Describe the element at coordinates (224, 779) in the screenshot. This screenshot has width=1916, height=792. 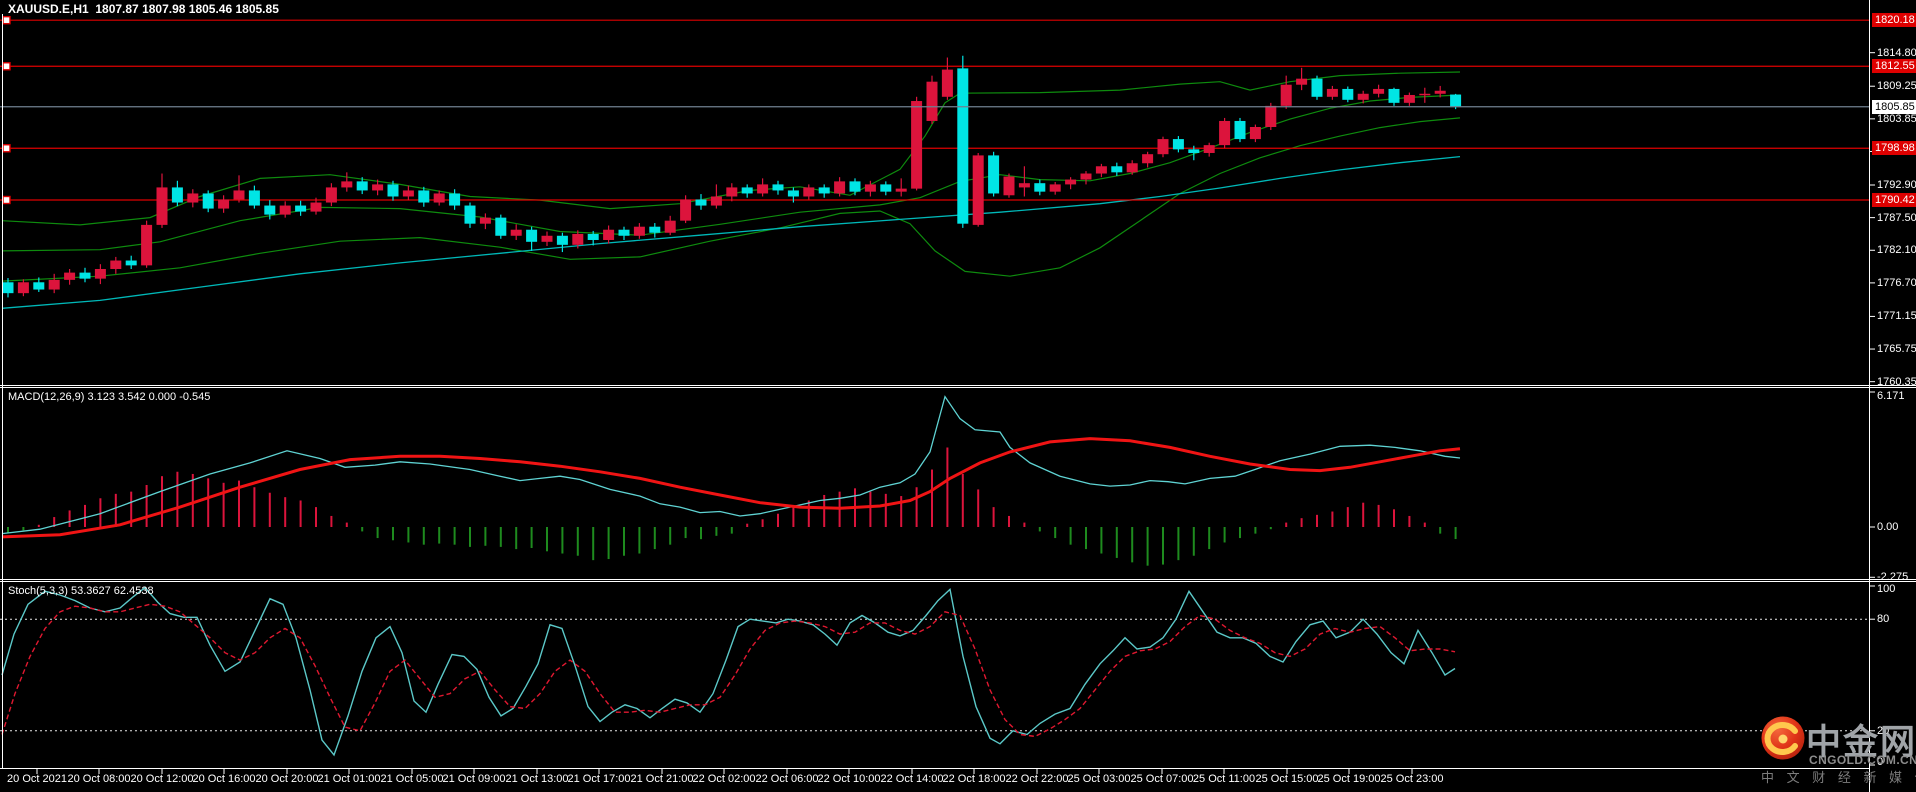
I see `time-tick-label: 20 Oct 16:00` at that location.